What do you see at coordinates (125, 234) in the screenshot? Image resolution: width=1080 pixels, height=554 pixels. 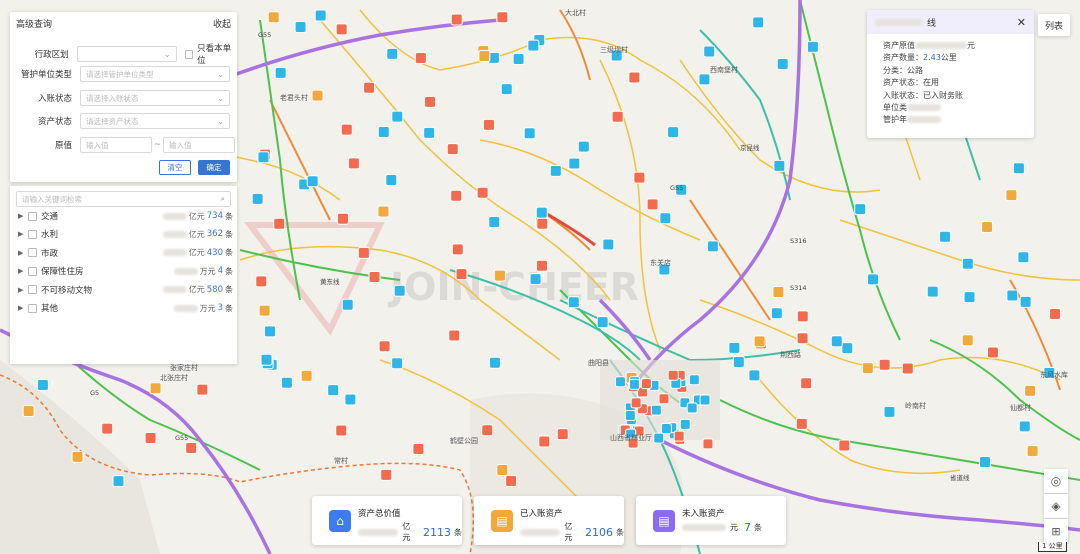 I see `tree-item: ▶ 水利 亿元 362 条` at bounding box center [125, 234].